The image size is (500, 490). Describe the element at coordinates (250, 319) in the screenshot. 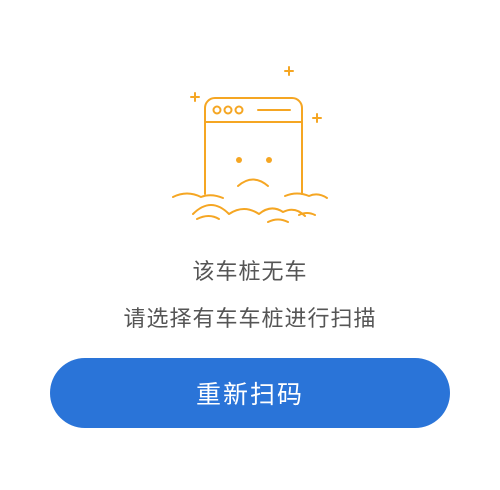

I see `empty-state-hint: 请选择有车车桩进行扫描` at that location.